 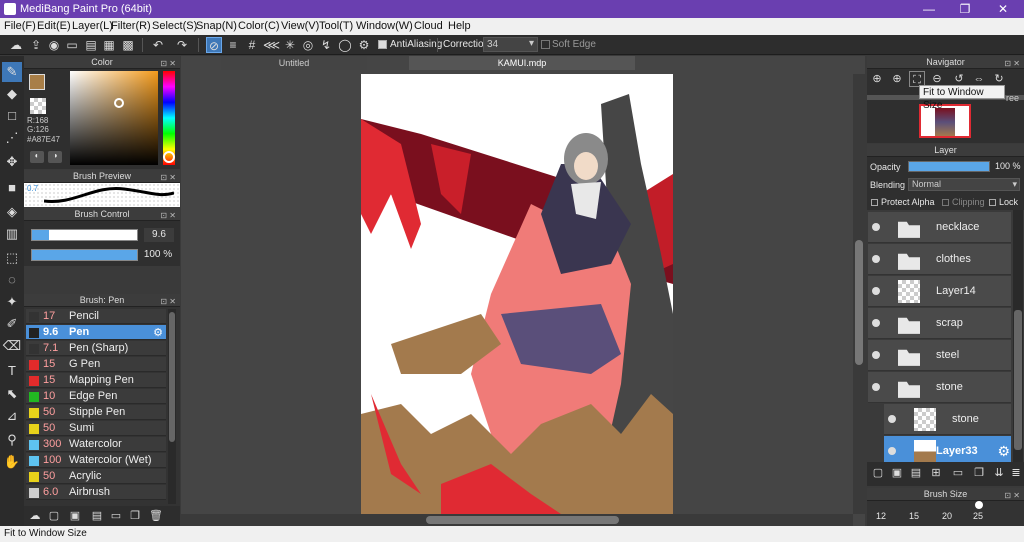 What do you see at coordinates (54, 45) in the screenshot?
I see `comment-icon: ◉` at bounding box center [54, 45].